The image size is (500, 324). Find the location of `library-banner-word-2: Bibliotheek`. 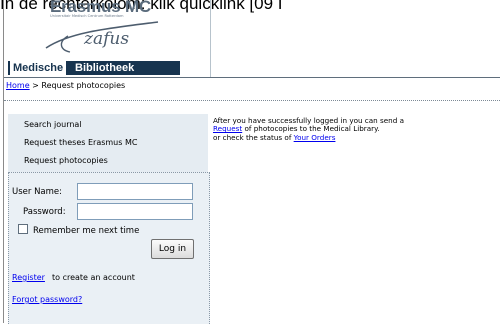

library-banner-word-2: Bibliotheek is located at coordinates (105, 68).